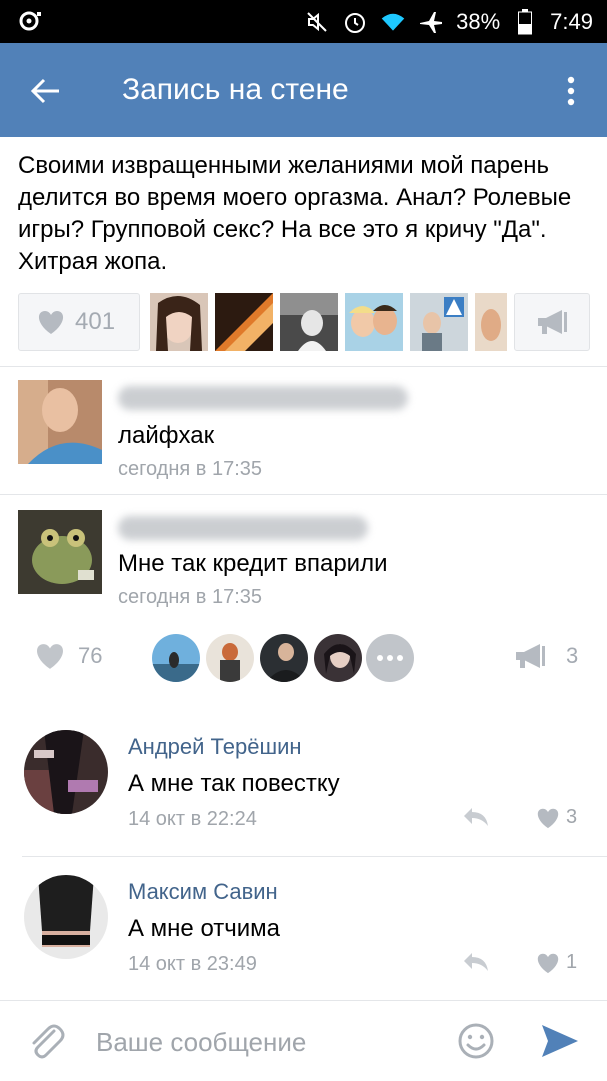  Describe the element at coordinates (253, 563) in the screenshot. I see `comment-text: Мне так кредит впарили` at that location.